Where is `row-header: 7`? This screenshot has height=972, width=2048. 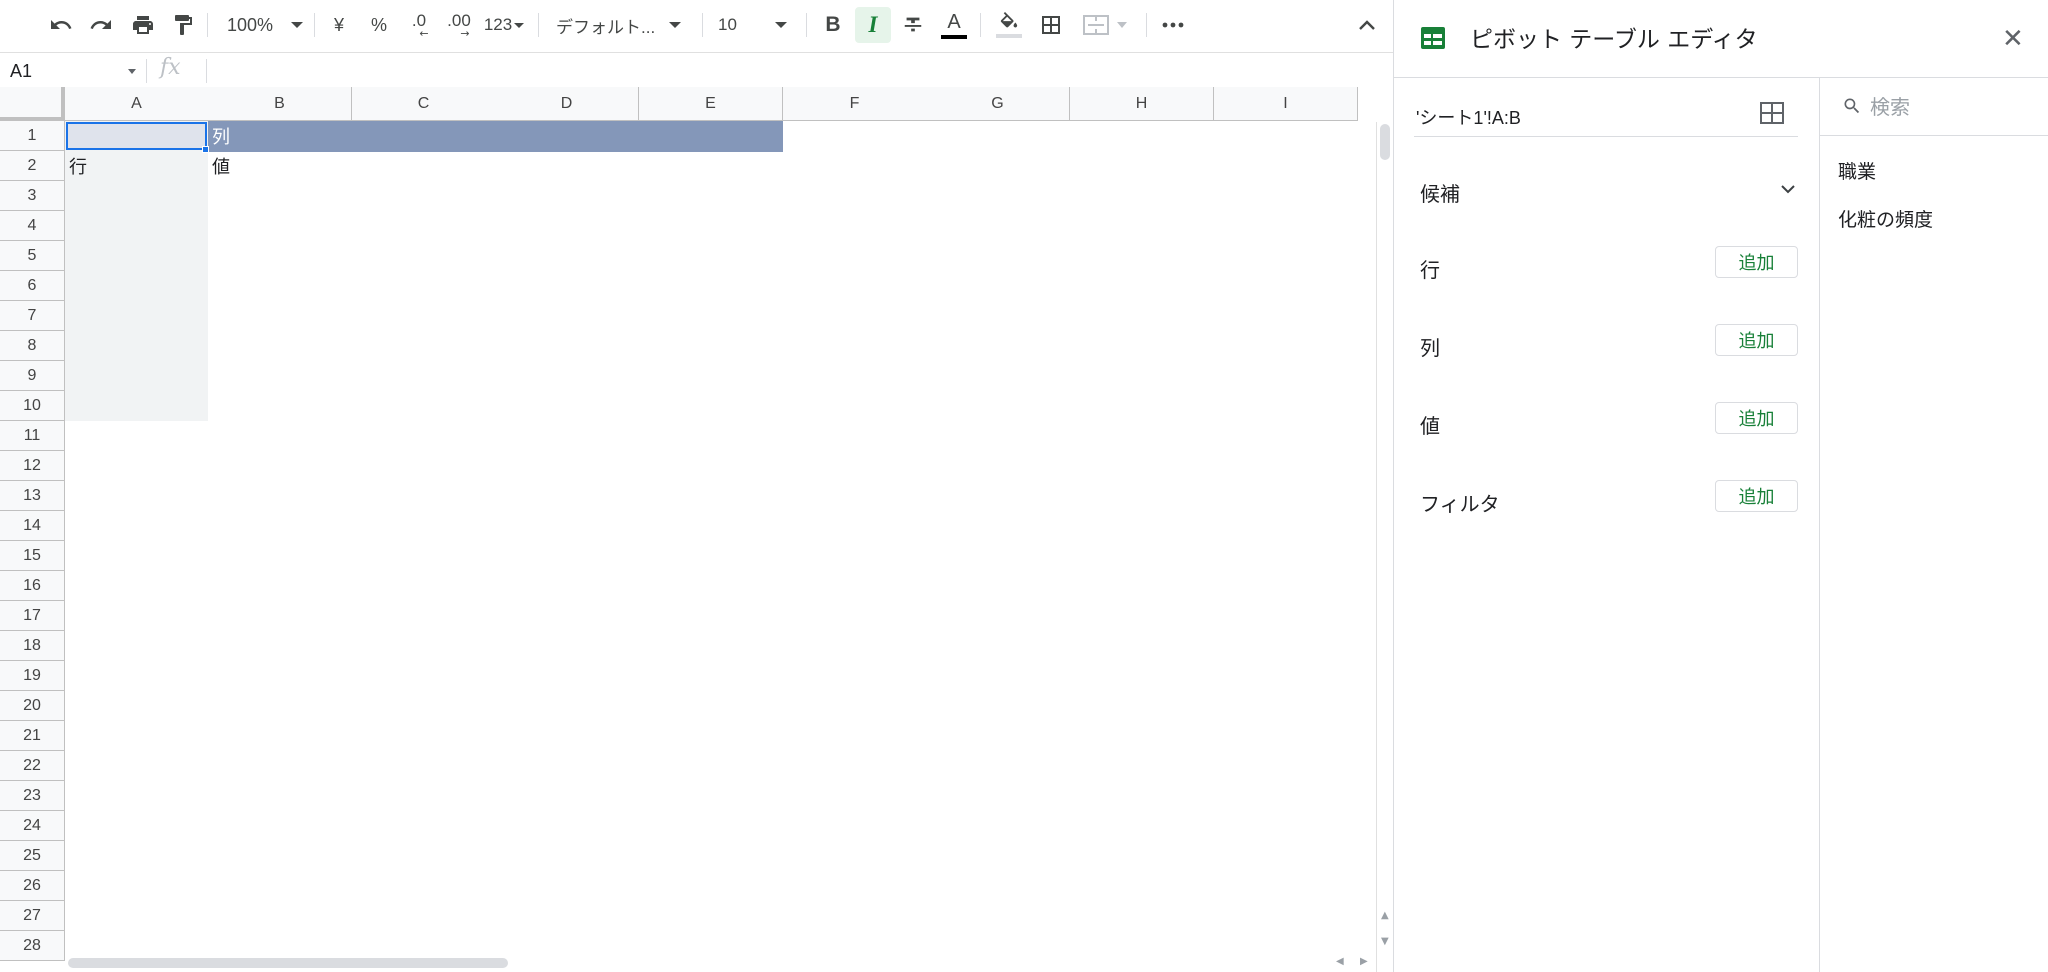 row-header: 7 is located at coordinates (32, 316).